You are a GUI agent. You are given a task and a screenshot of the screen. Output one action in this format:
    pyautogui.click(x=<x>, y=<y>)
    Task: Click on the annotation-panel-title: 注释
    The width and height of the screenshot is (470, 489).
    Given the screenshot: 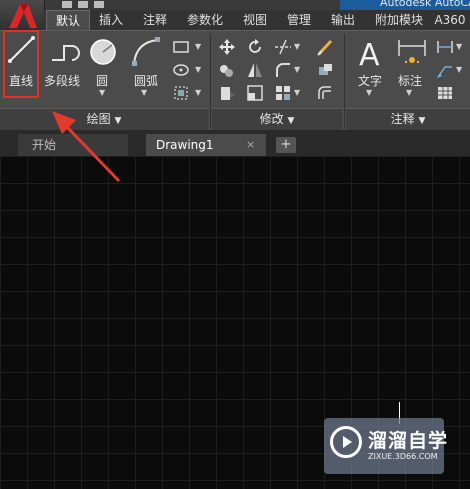 What is the action you would take?
    pyautogui.click(x=402, y=119)
    